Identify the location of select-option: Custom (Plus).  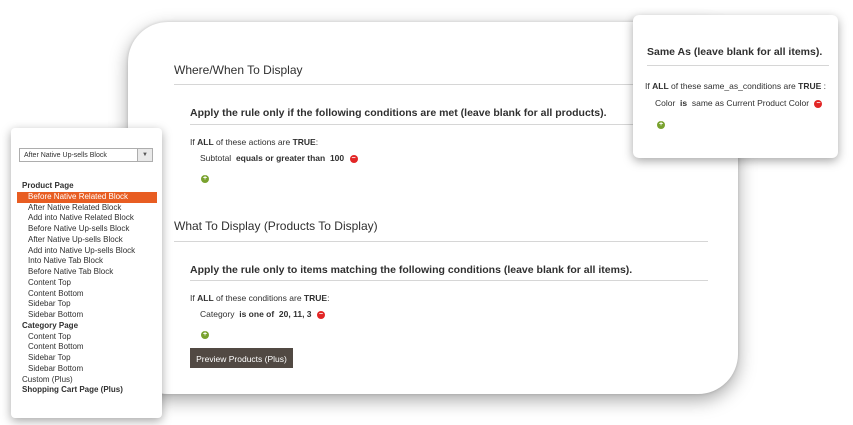
(87, 380).